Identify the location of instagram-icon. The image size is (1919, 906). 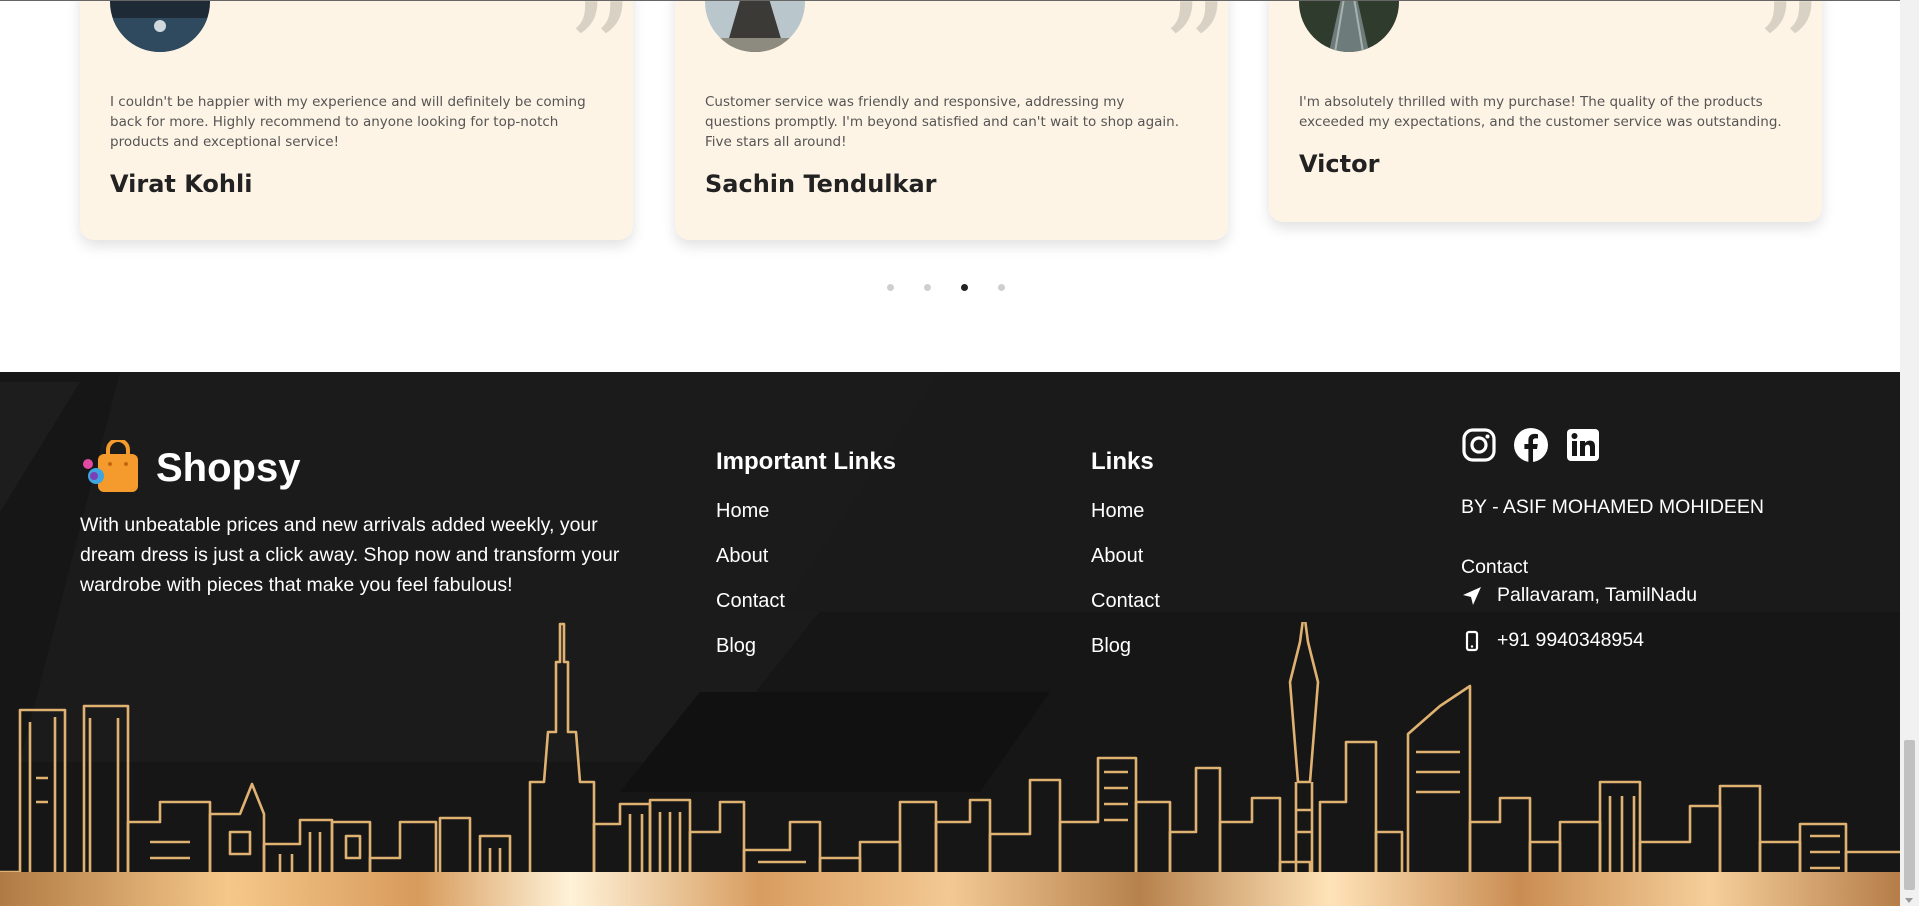
(1479, 445).